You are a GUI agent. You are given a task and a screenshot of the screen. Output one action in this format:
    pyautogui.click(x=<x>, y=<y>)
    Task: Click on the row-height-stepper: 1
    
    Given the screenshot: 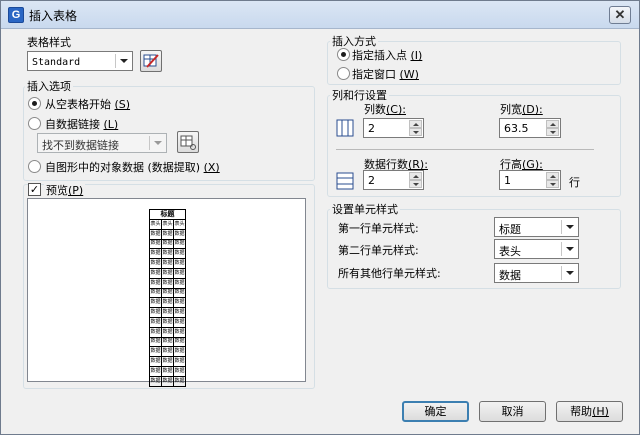 What is the action you would take?
    pyautogui.click(x=530, y=180)
    